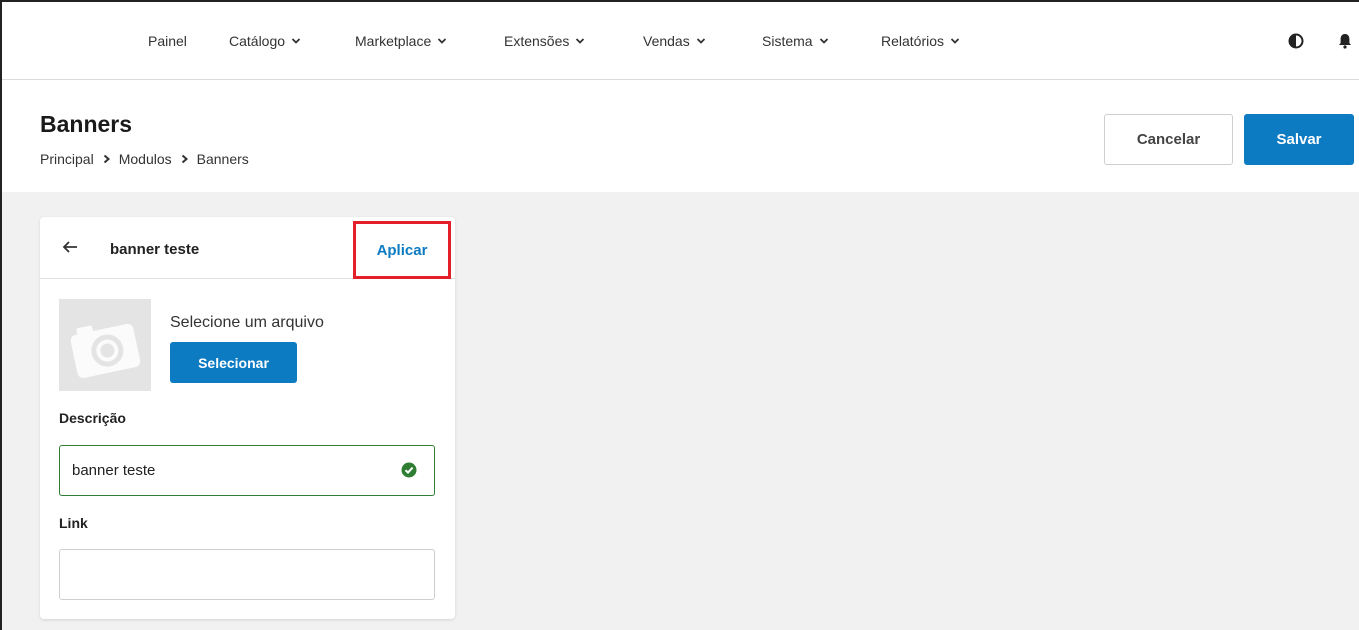  I want to click on nav-item-extensoes: Extensões, so click(544, 41).